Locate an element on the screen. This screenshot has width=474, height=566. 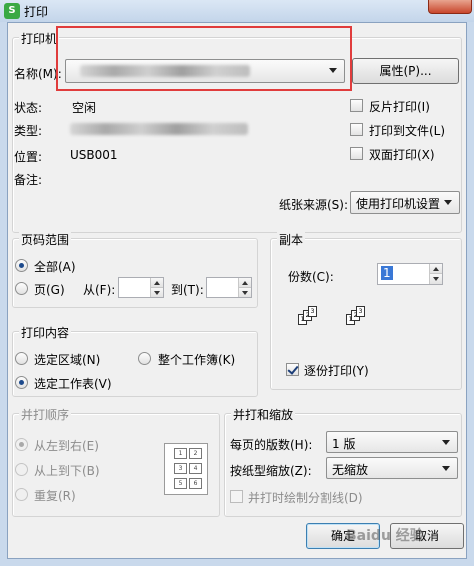
title-bar: S 打印 is located at coordinates (237, 11).